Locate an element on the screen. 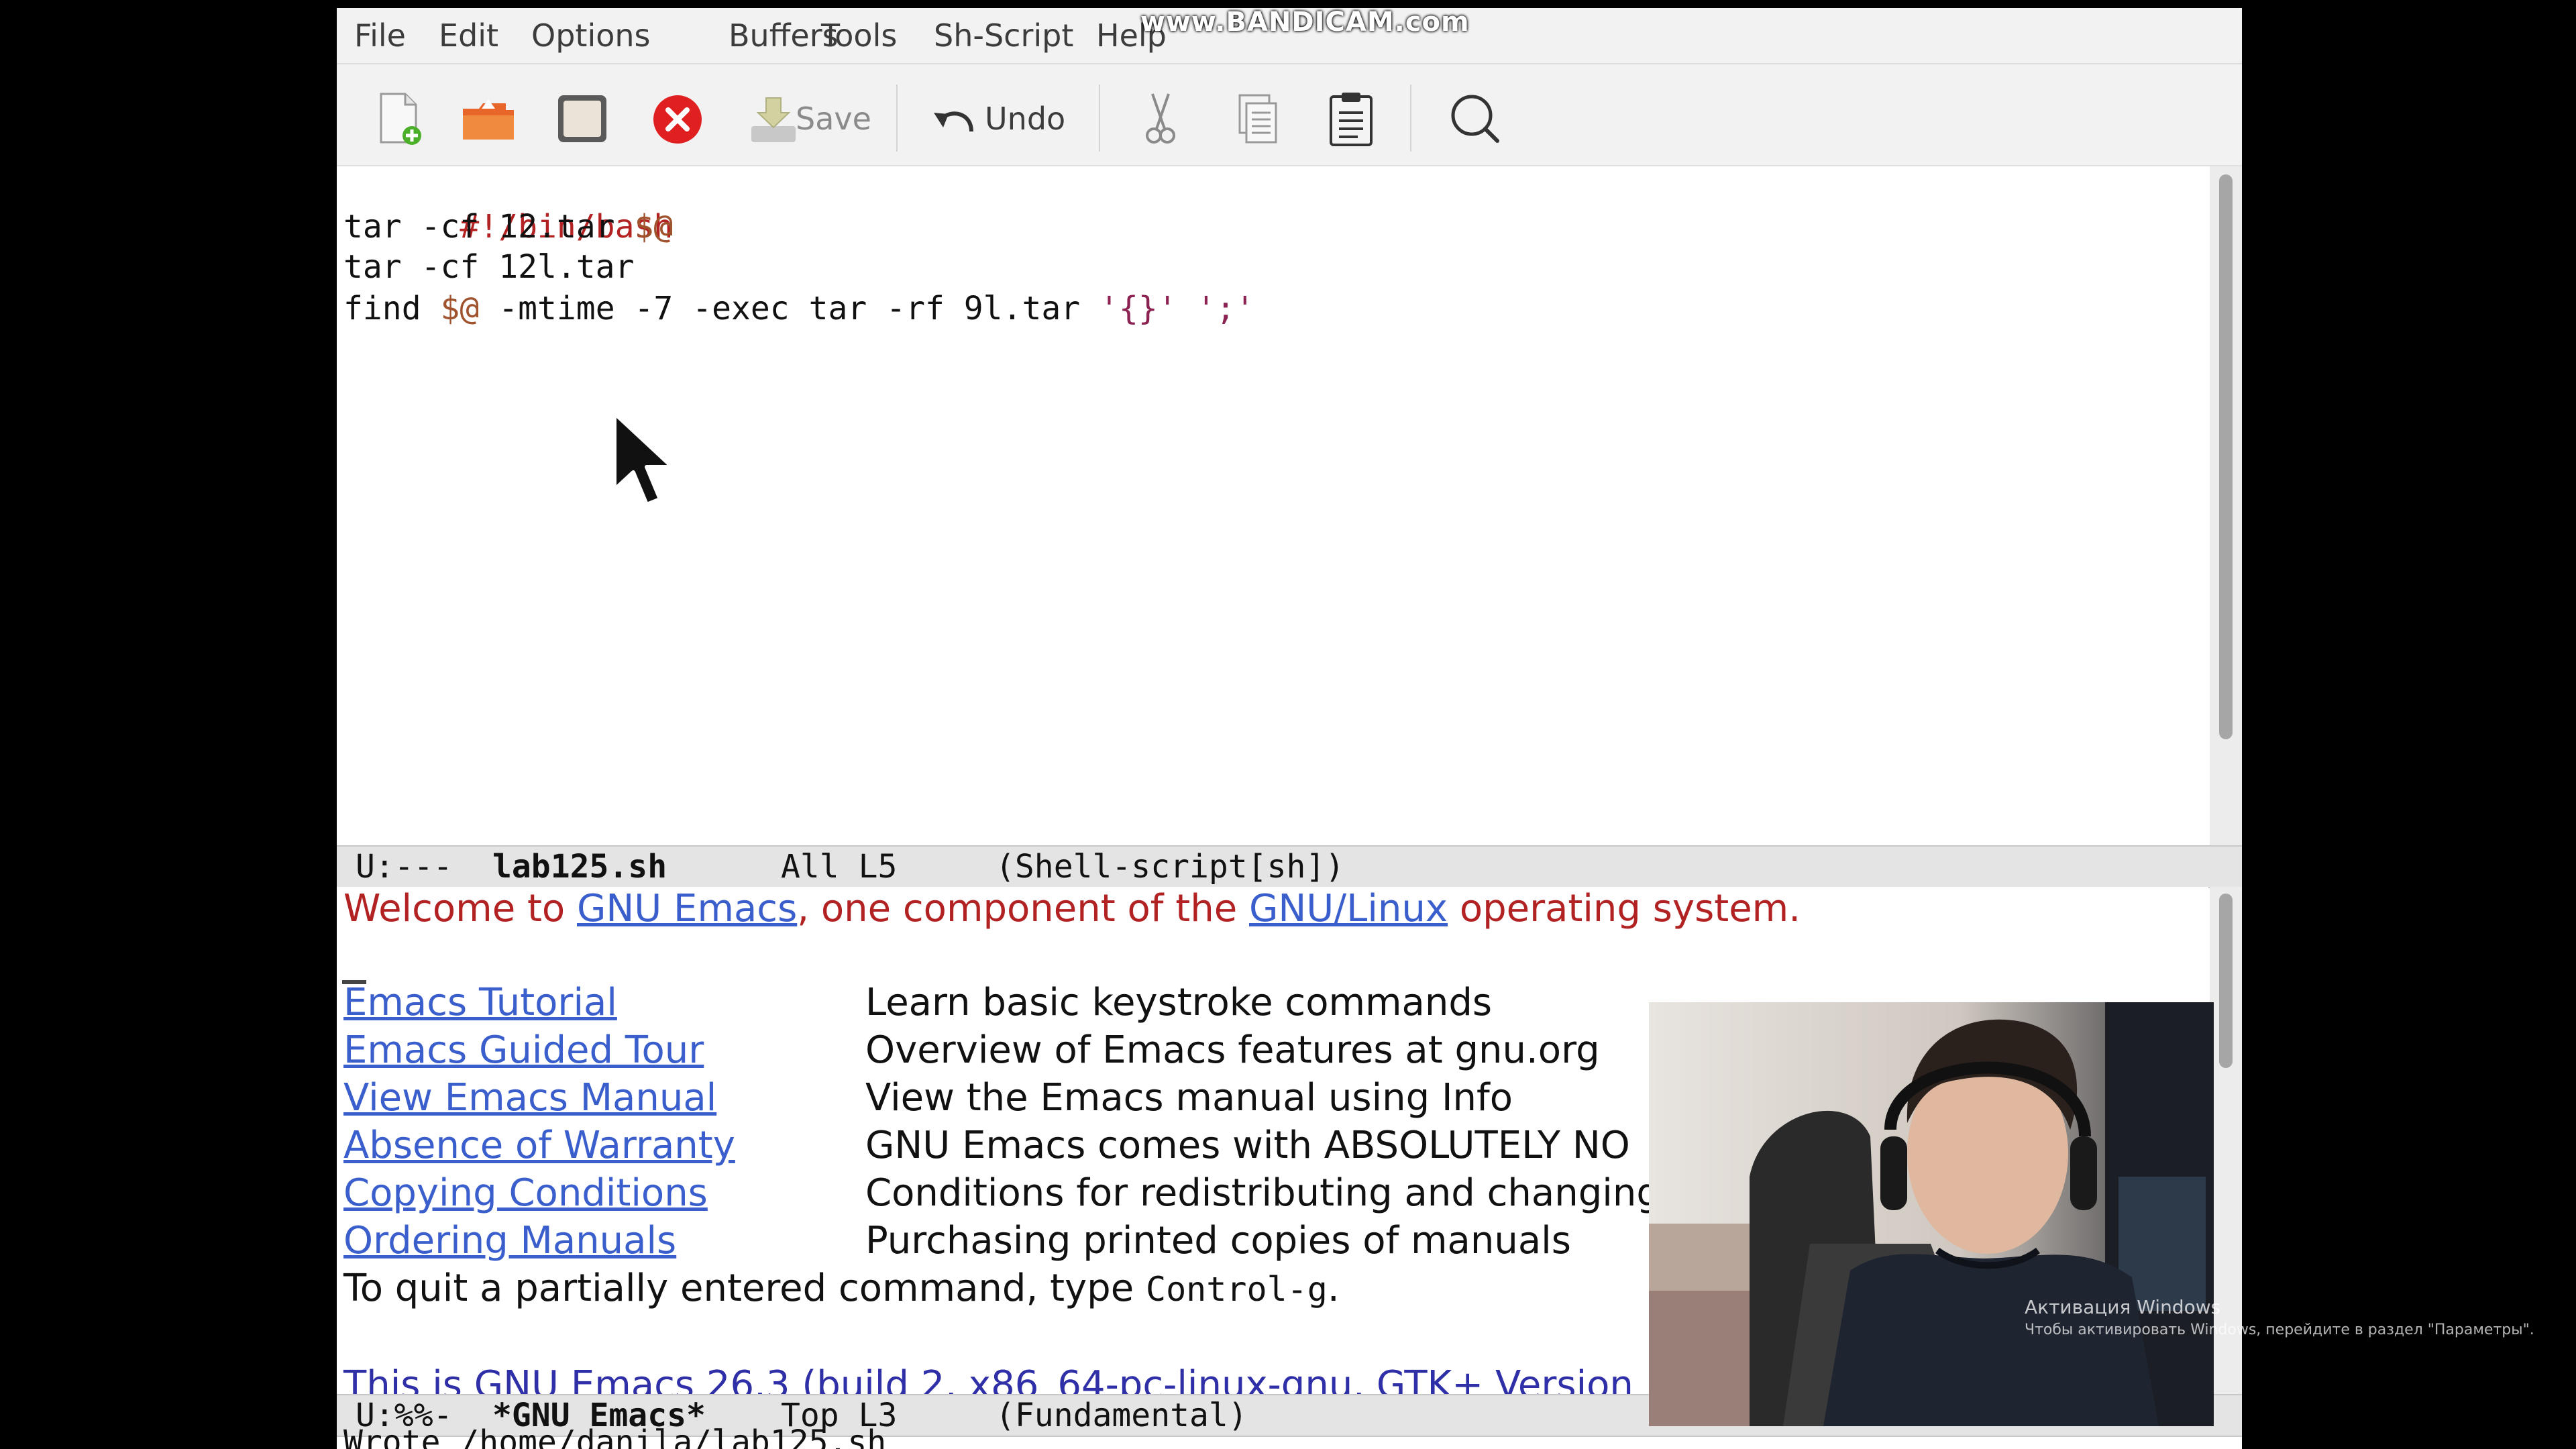 The height and width of the screenshot is (1449, 2576). top-scrollbar is located at coordinates (2226, 505).